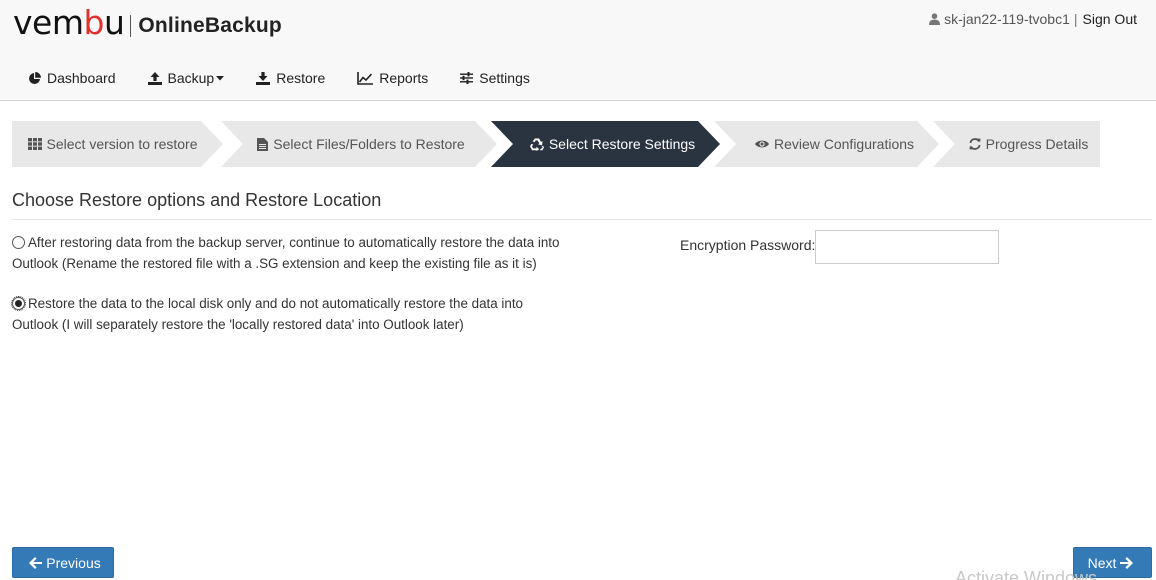  What do you see at coordinates (122, 144) in the screenshot?
I see `step-select-version-label: Select version to restore` at bounding box center [122, 144].